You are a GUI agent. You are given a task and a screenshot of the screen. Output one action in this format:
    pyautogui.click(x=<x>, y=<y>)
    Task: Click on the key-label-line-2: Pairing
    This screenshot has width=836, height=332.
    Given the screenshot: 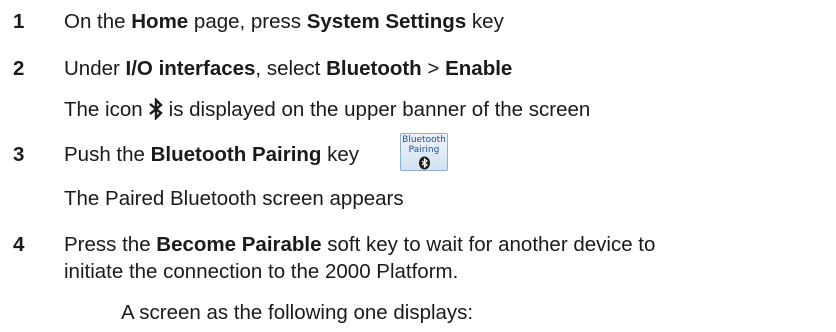 What is the action you would take?
    pyautogui.click(x=424, y=150)
    